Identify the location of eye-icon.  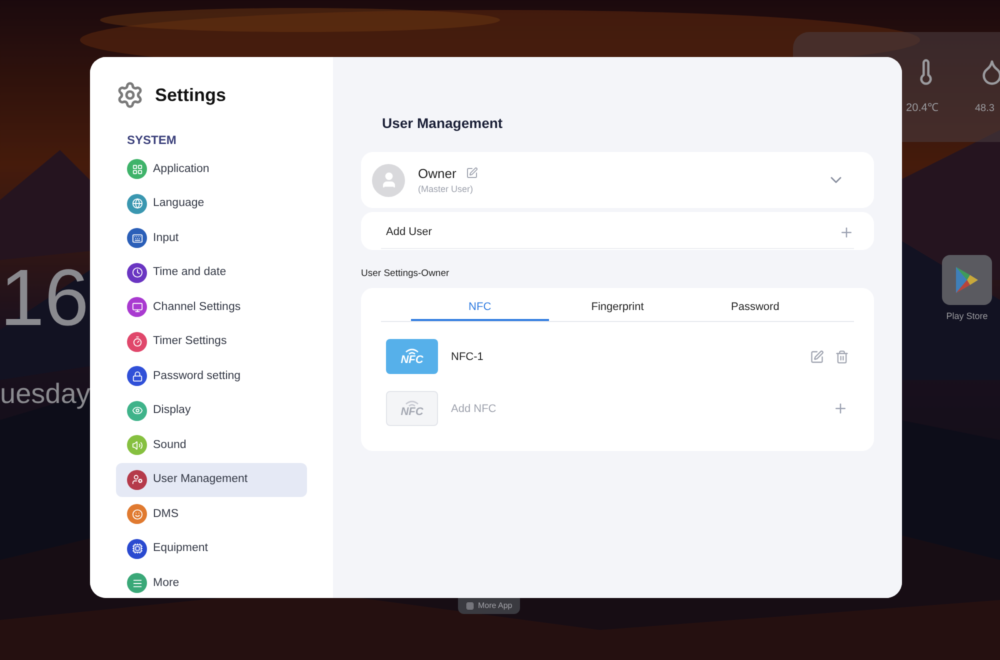
(137, 410).